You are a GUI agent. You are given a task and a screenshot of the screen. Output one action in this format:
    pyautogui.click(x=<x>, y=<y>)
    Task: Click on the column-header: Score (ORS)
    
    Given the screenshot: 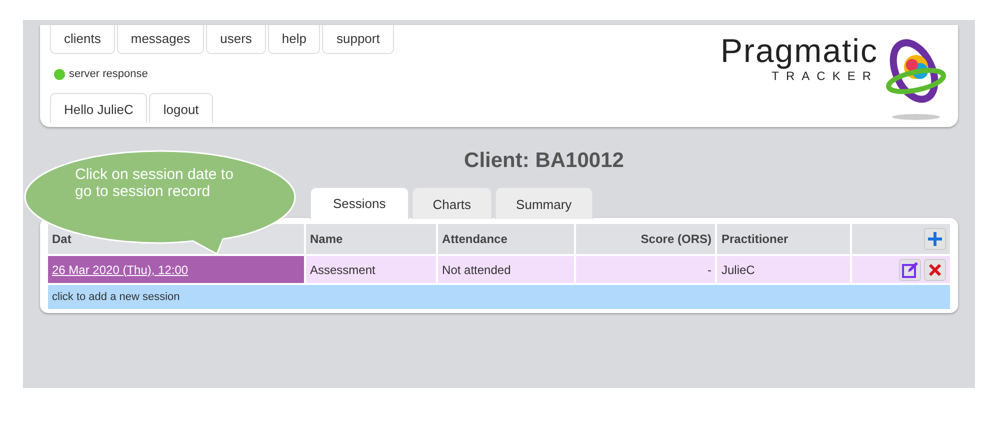 What is the action you would take?
    pyautogui.click(x=646, y=239)
    